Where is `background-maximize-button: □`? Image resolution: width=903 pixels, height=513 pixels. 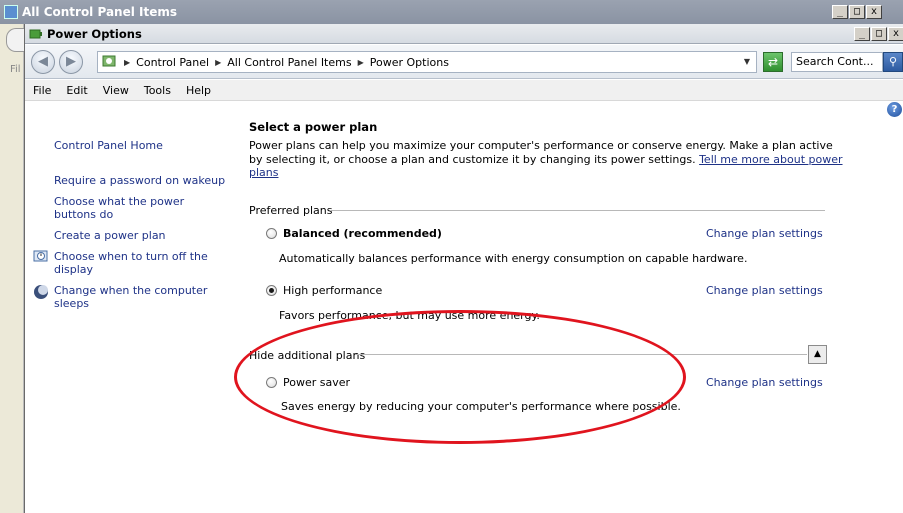
background-maximize-button: □ is located at coordinates (857, 12).